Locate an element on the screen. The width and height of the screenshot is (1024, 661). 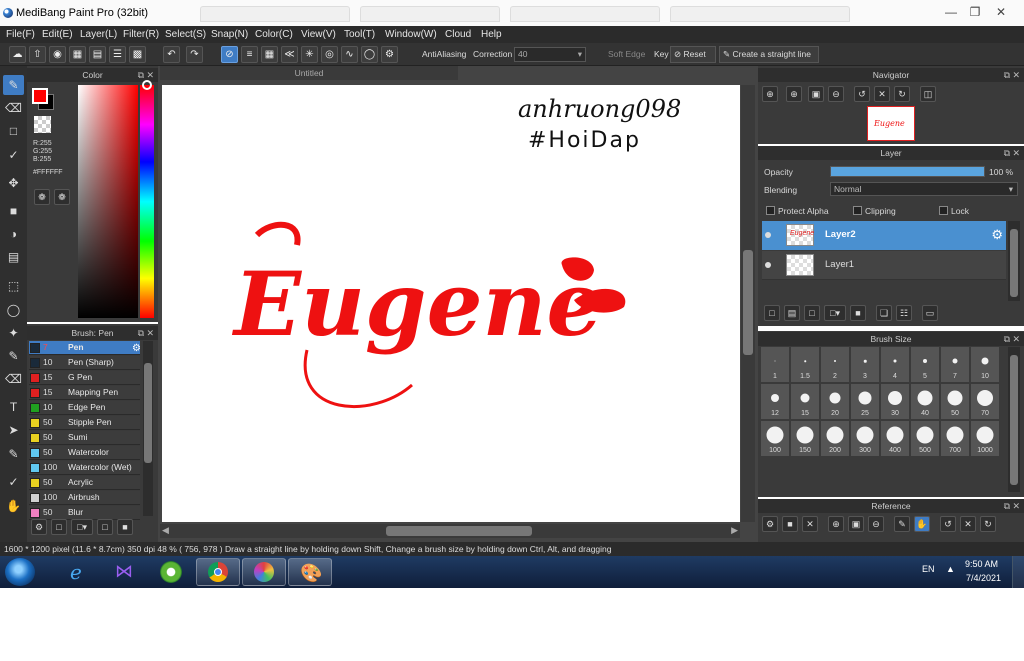
lasso-tool-icon: ◯ is located at coordinates (13, 310).